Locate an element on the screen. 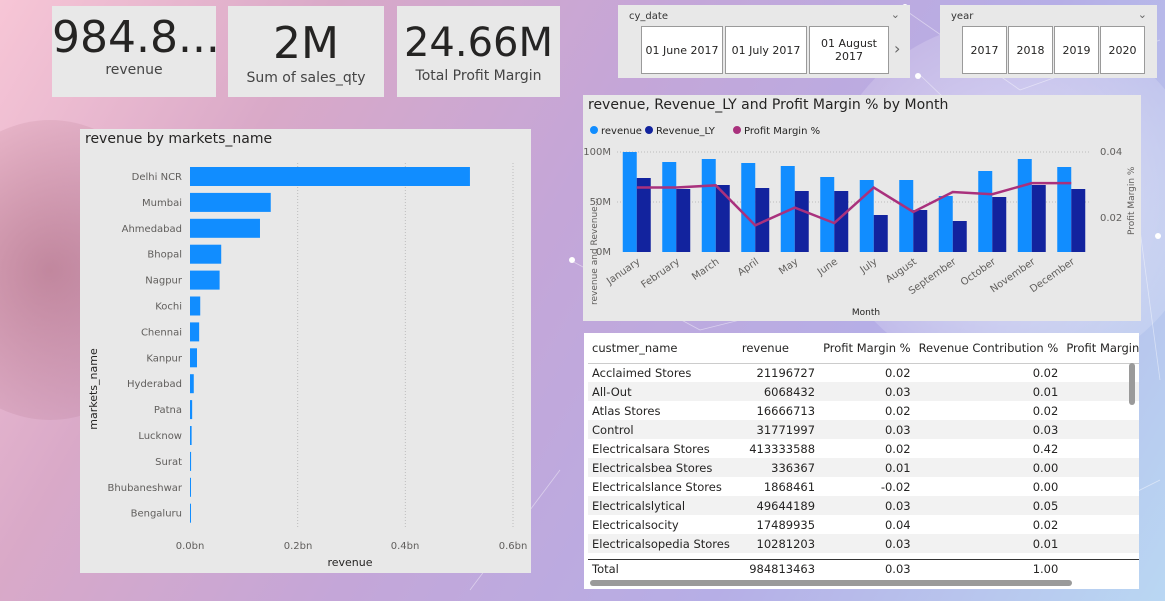  table-row: Electricalslance Stores 1868461 -0.02 0.00 is located at coordinates (863, 486).